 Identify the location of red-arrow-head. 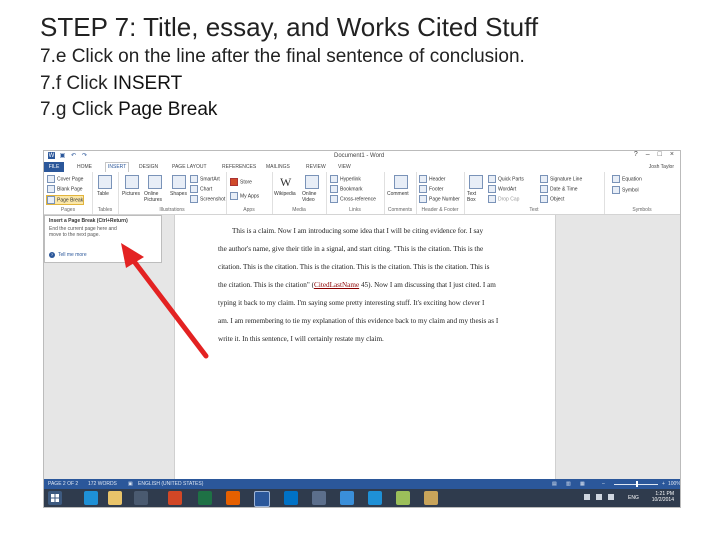
(132, 255).